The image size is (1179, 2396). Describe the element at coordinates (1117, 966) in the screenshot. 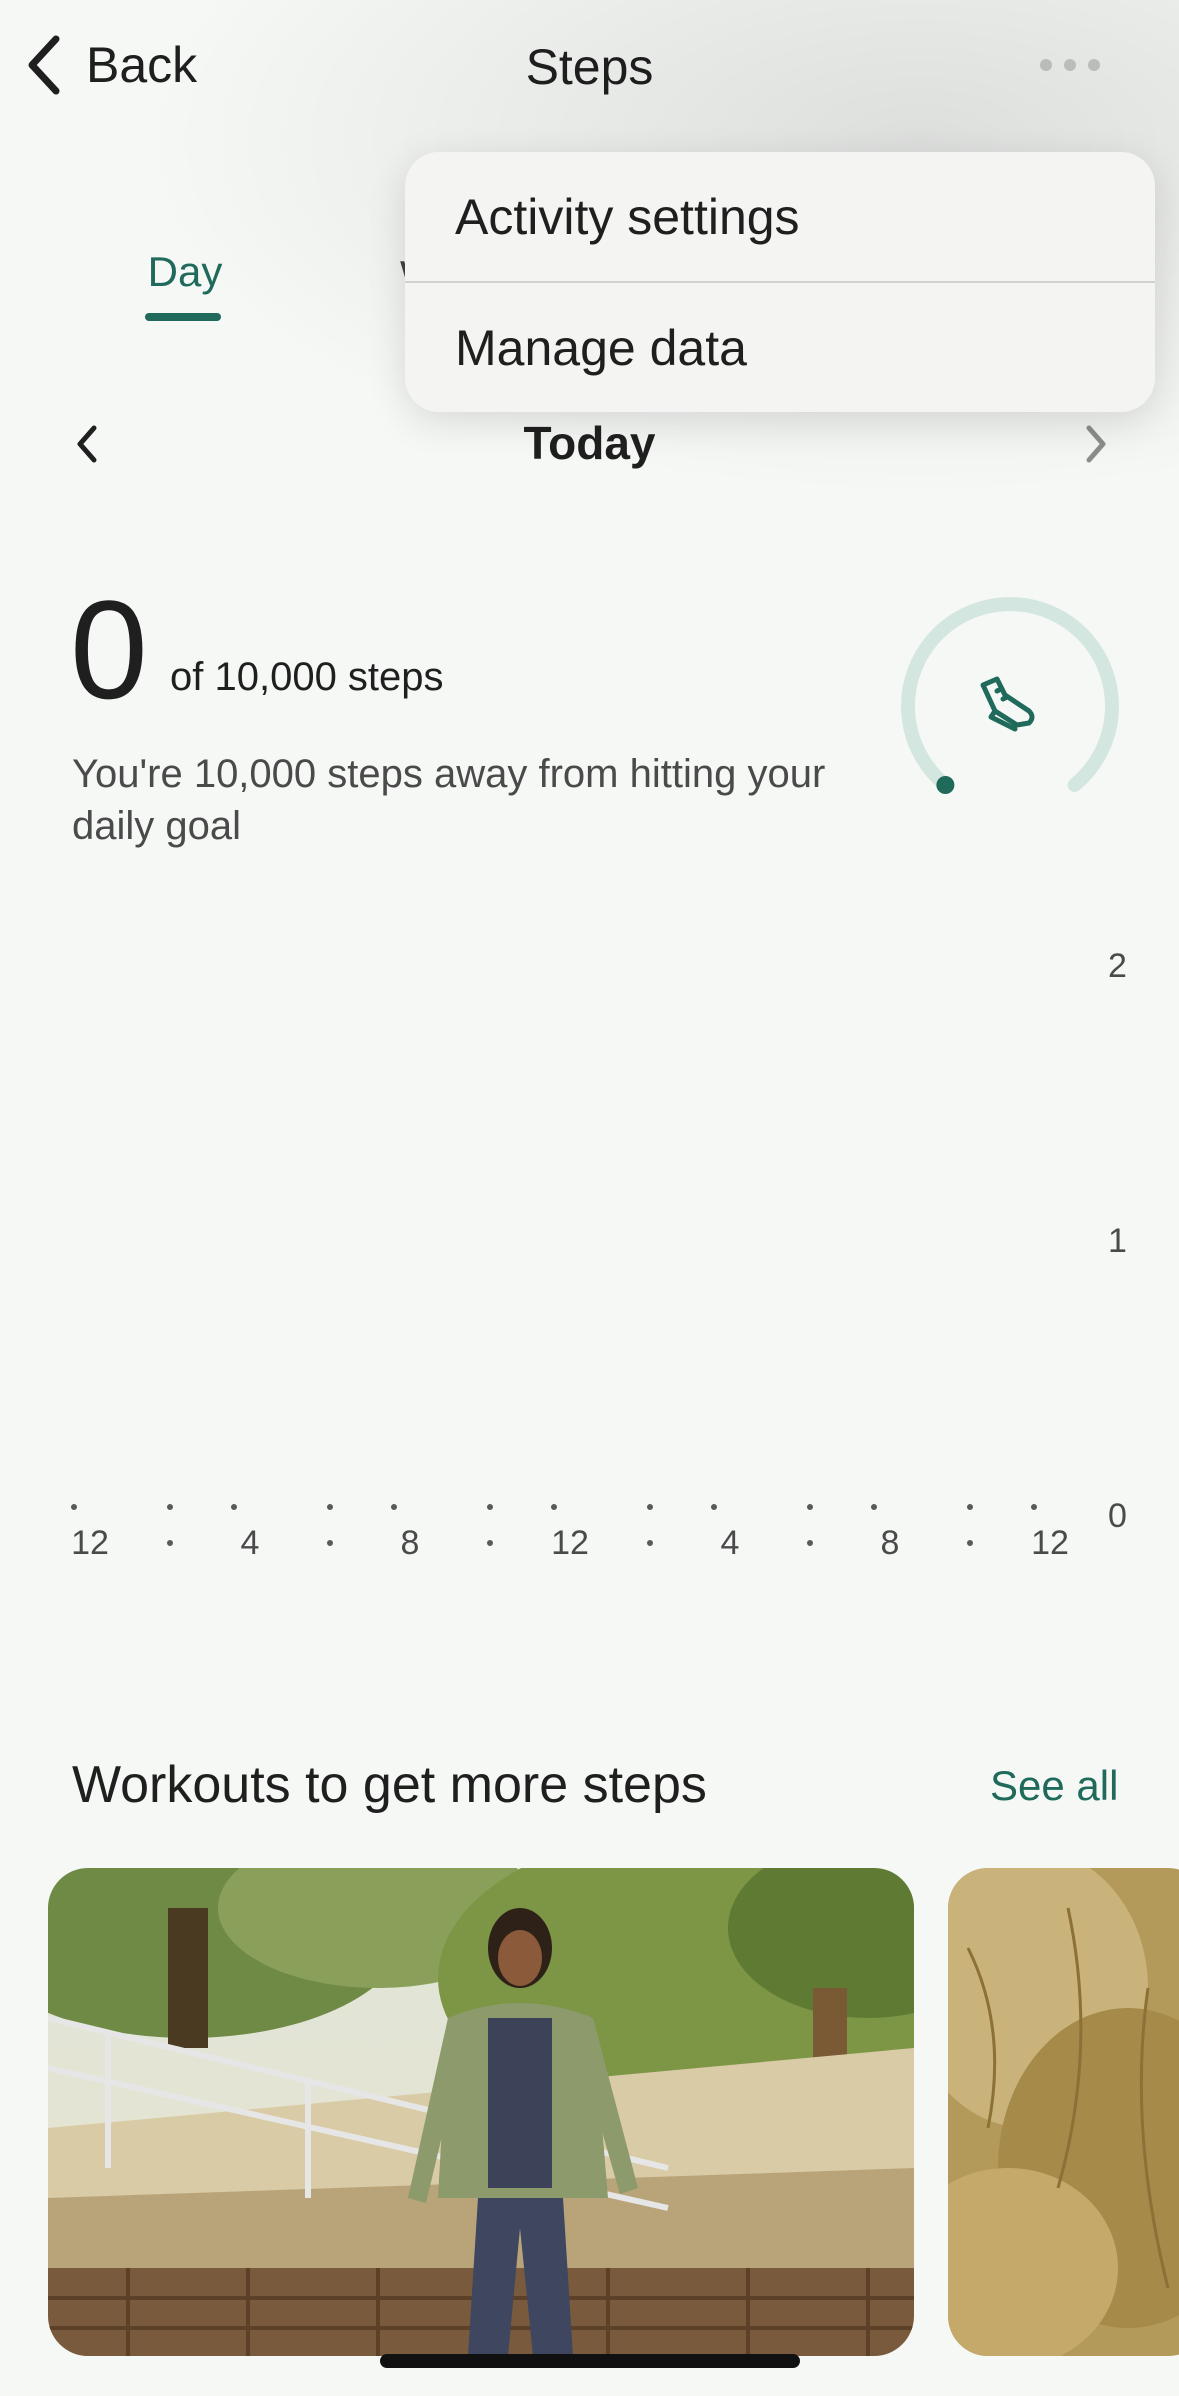

I see `y-tick-label: 2` at that location.